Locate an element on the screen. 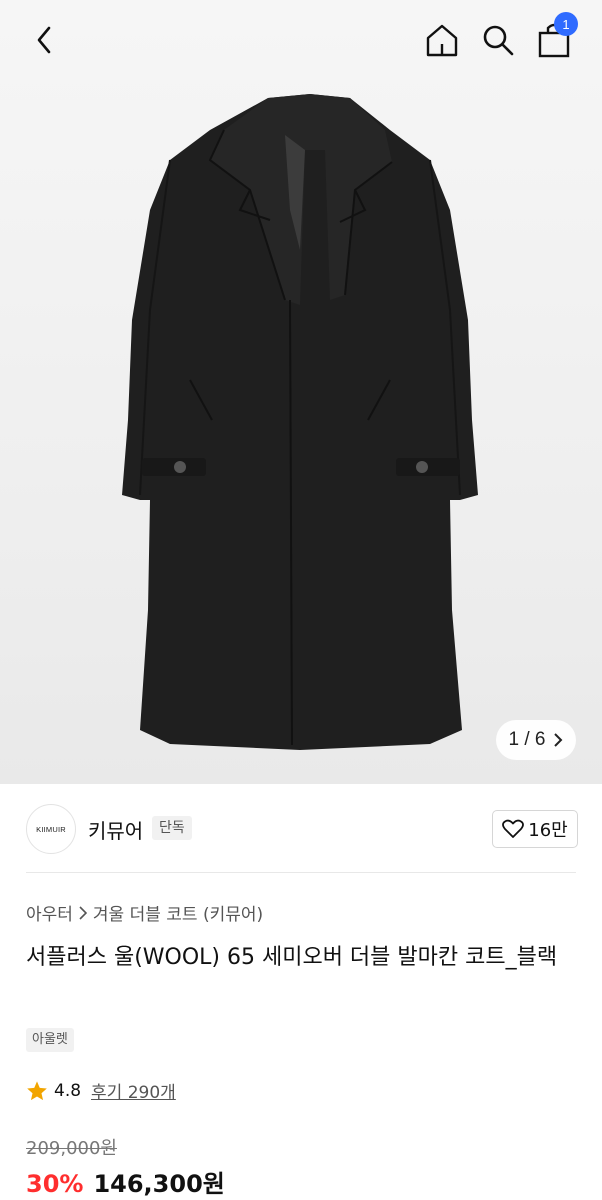 Image resolution: width=602 pixels, height=1200 pixels. brand-logo: KIIMUIR is located at coordinates (51, 829).